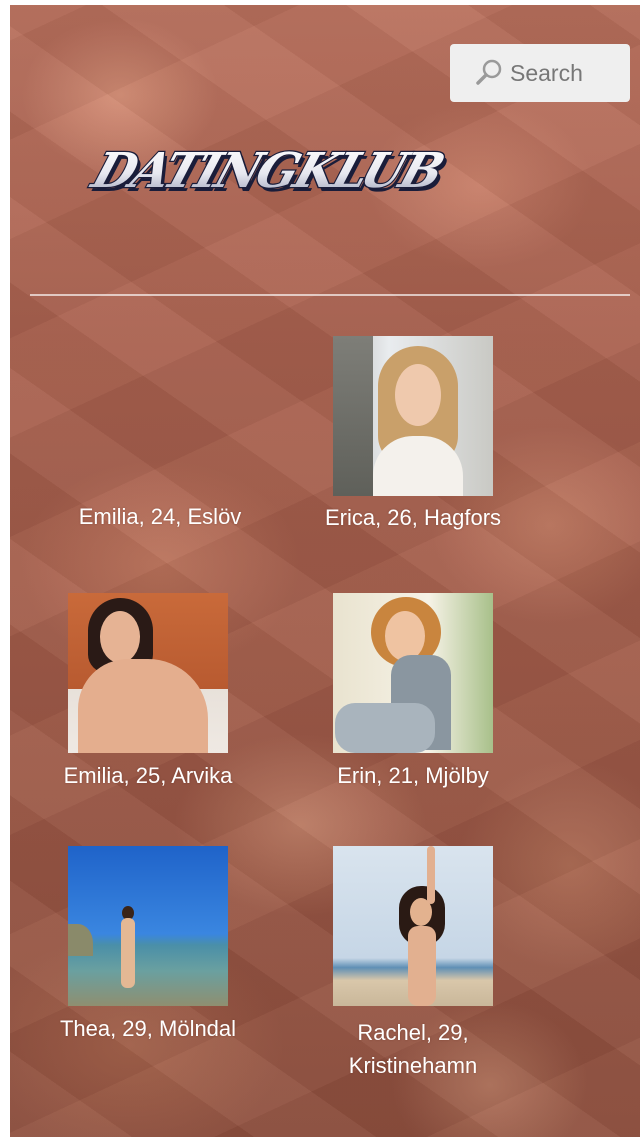 Image resolution: width=640 pixels, height=1137 pixels. I want to click on profile-card: Thea, 29, Mölndal, so click(148, 946).